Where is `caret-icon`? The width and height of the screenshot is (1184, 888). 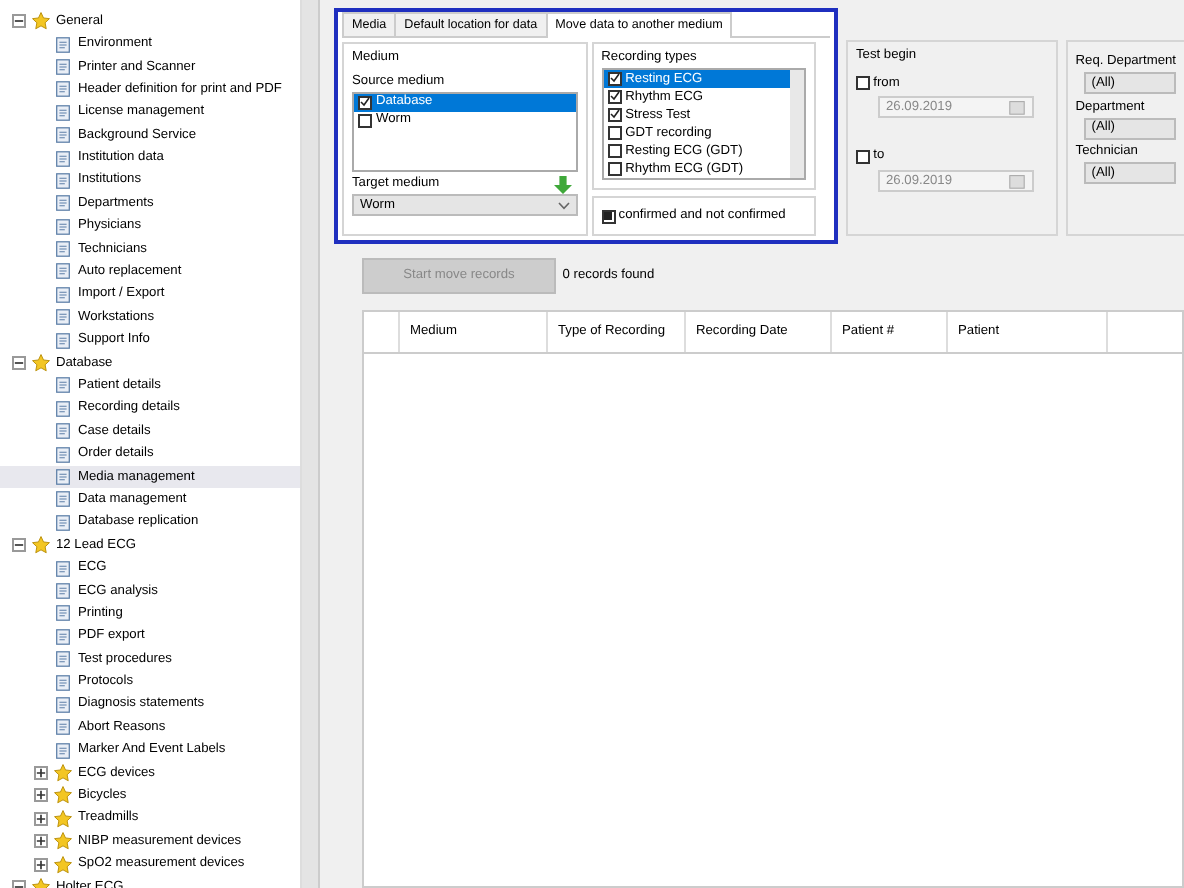 caret-icon is located at coordinates (564, 205).